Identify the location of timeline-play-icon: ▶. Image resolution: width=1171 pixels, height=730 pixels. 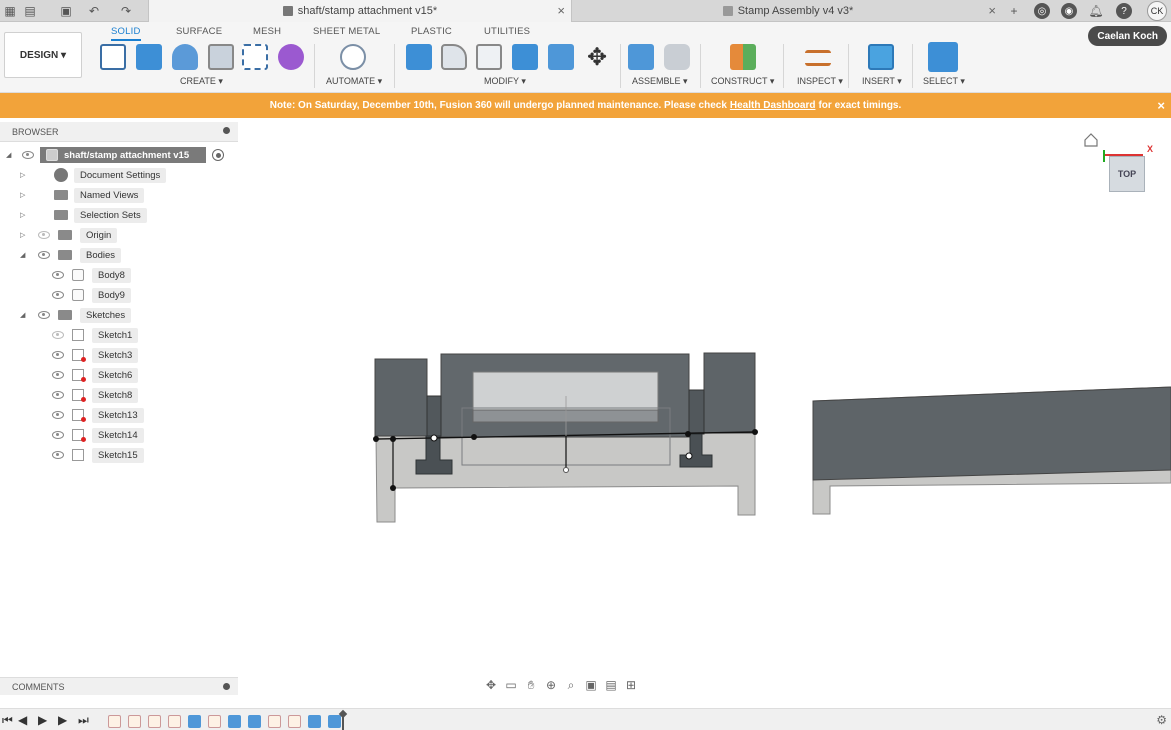
(42, 720).